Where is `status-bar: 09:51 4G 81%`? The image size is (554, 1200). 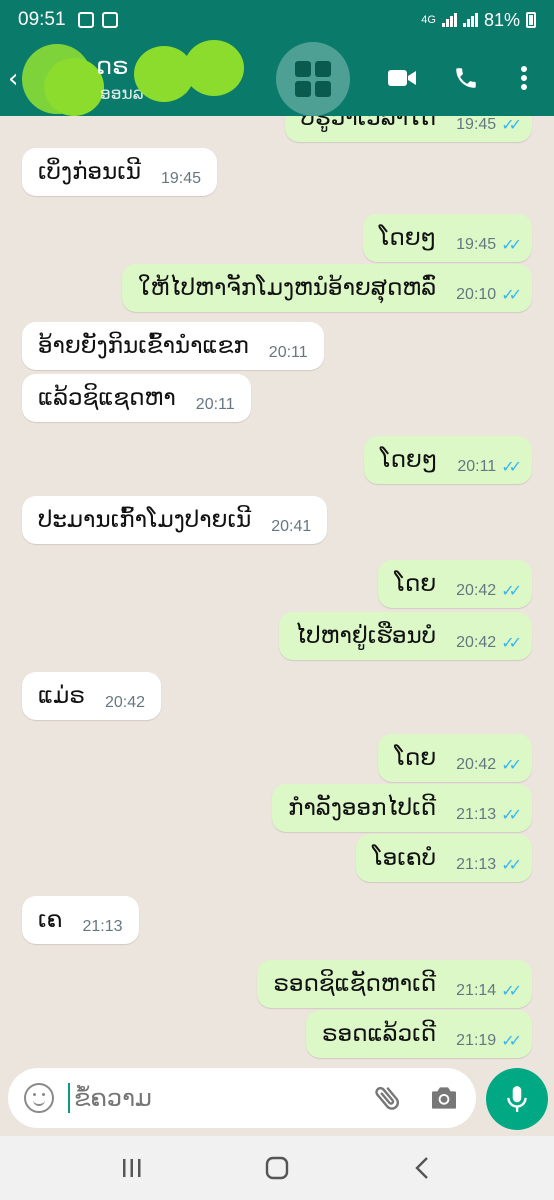 status-bar: 09:51 4G 81% is located at coordinates (277, 20).